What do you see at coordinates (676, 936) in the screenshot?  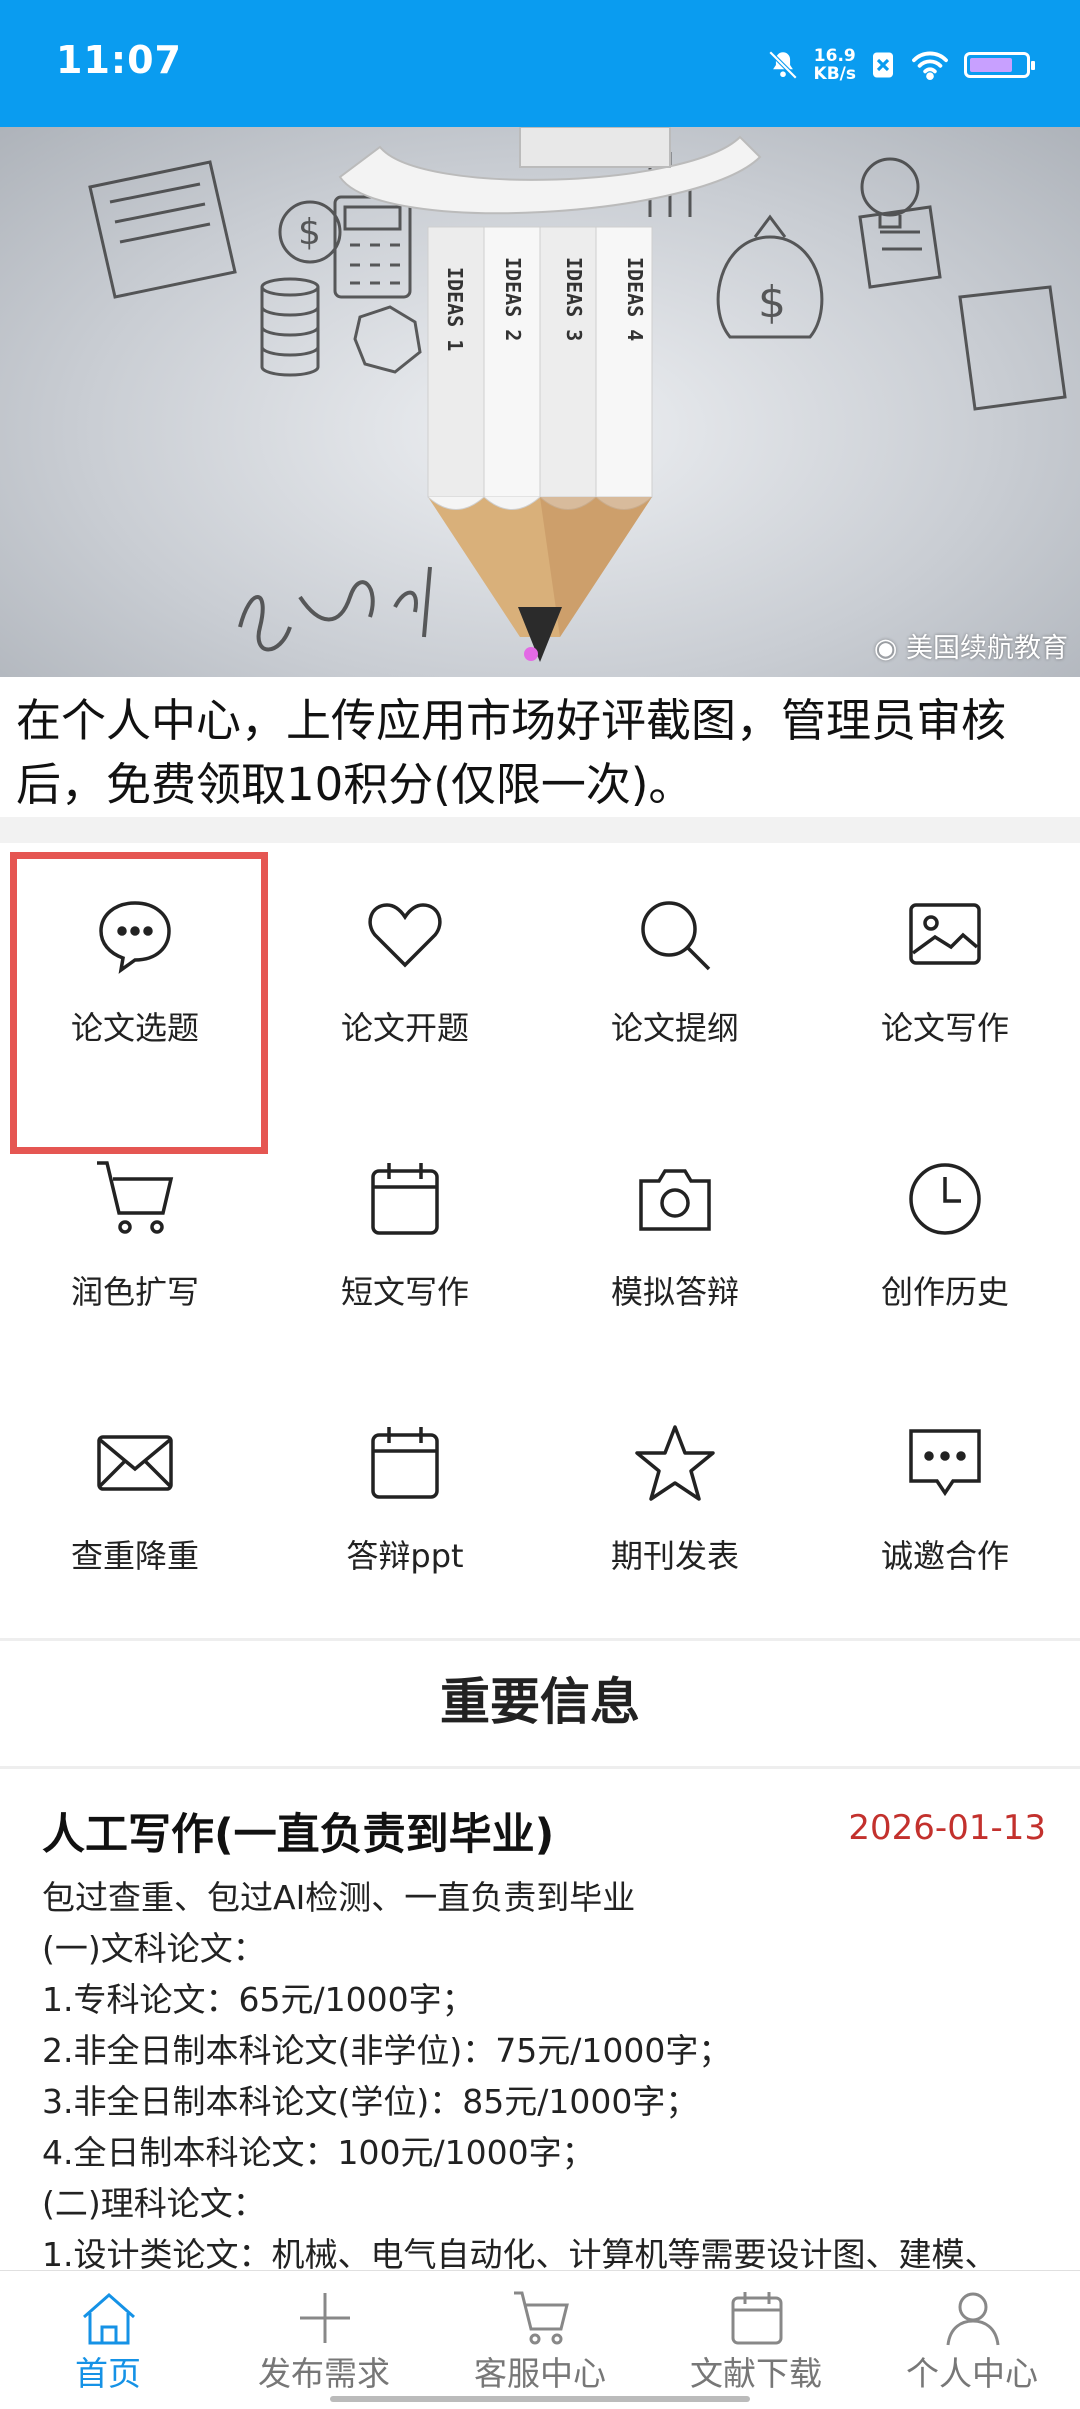 I see `search-icon` at bounding box center [676, 936].